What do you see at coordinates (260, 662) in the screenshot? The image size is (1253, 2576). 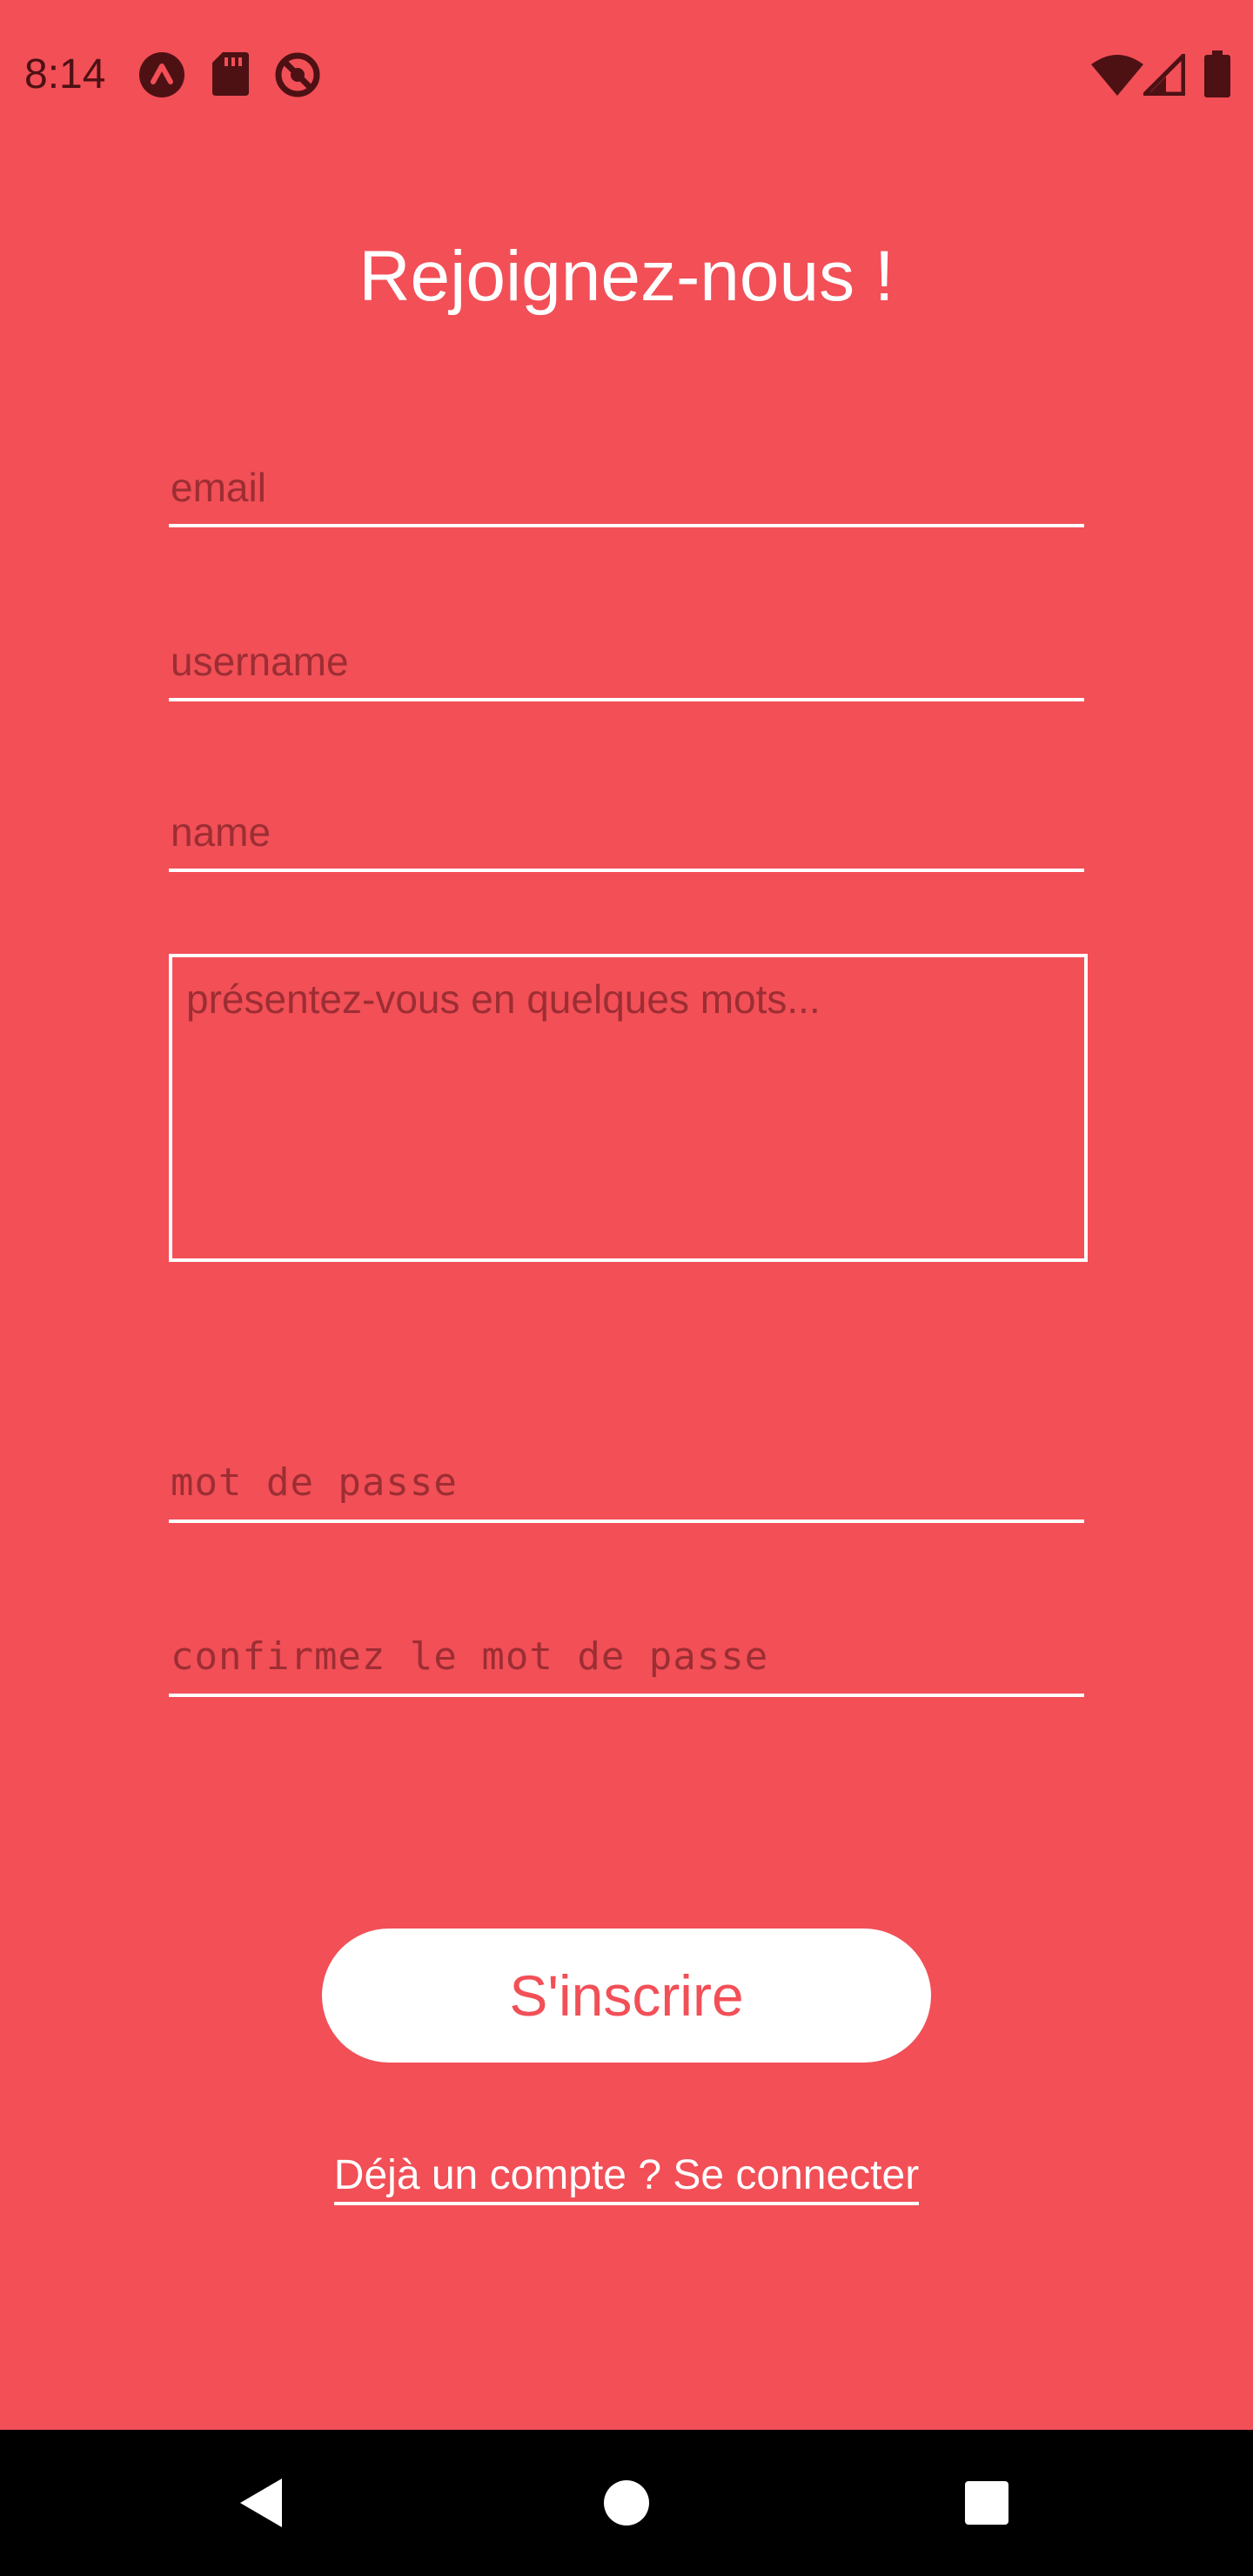 I see `username-placeholder: username` at bounding box center [260, 662].